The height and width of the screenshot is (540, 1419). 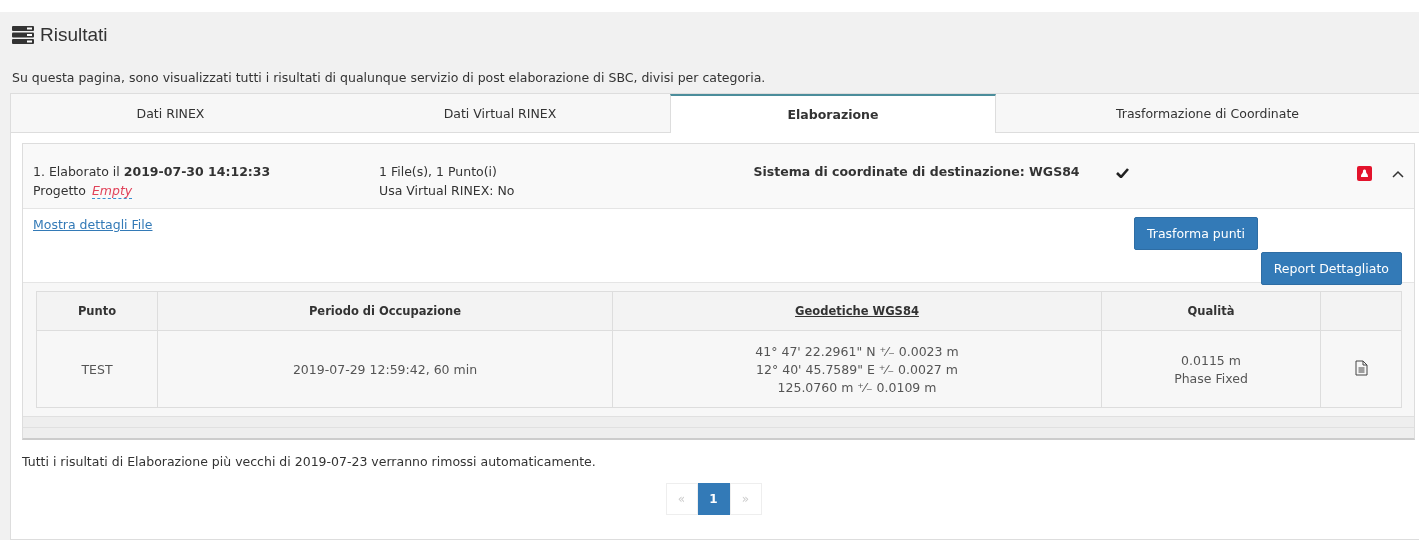 I want to click on page-button: 1, so click(x=713, y=499).